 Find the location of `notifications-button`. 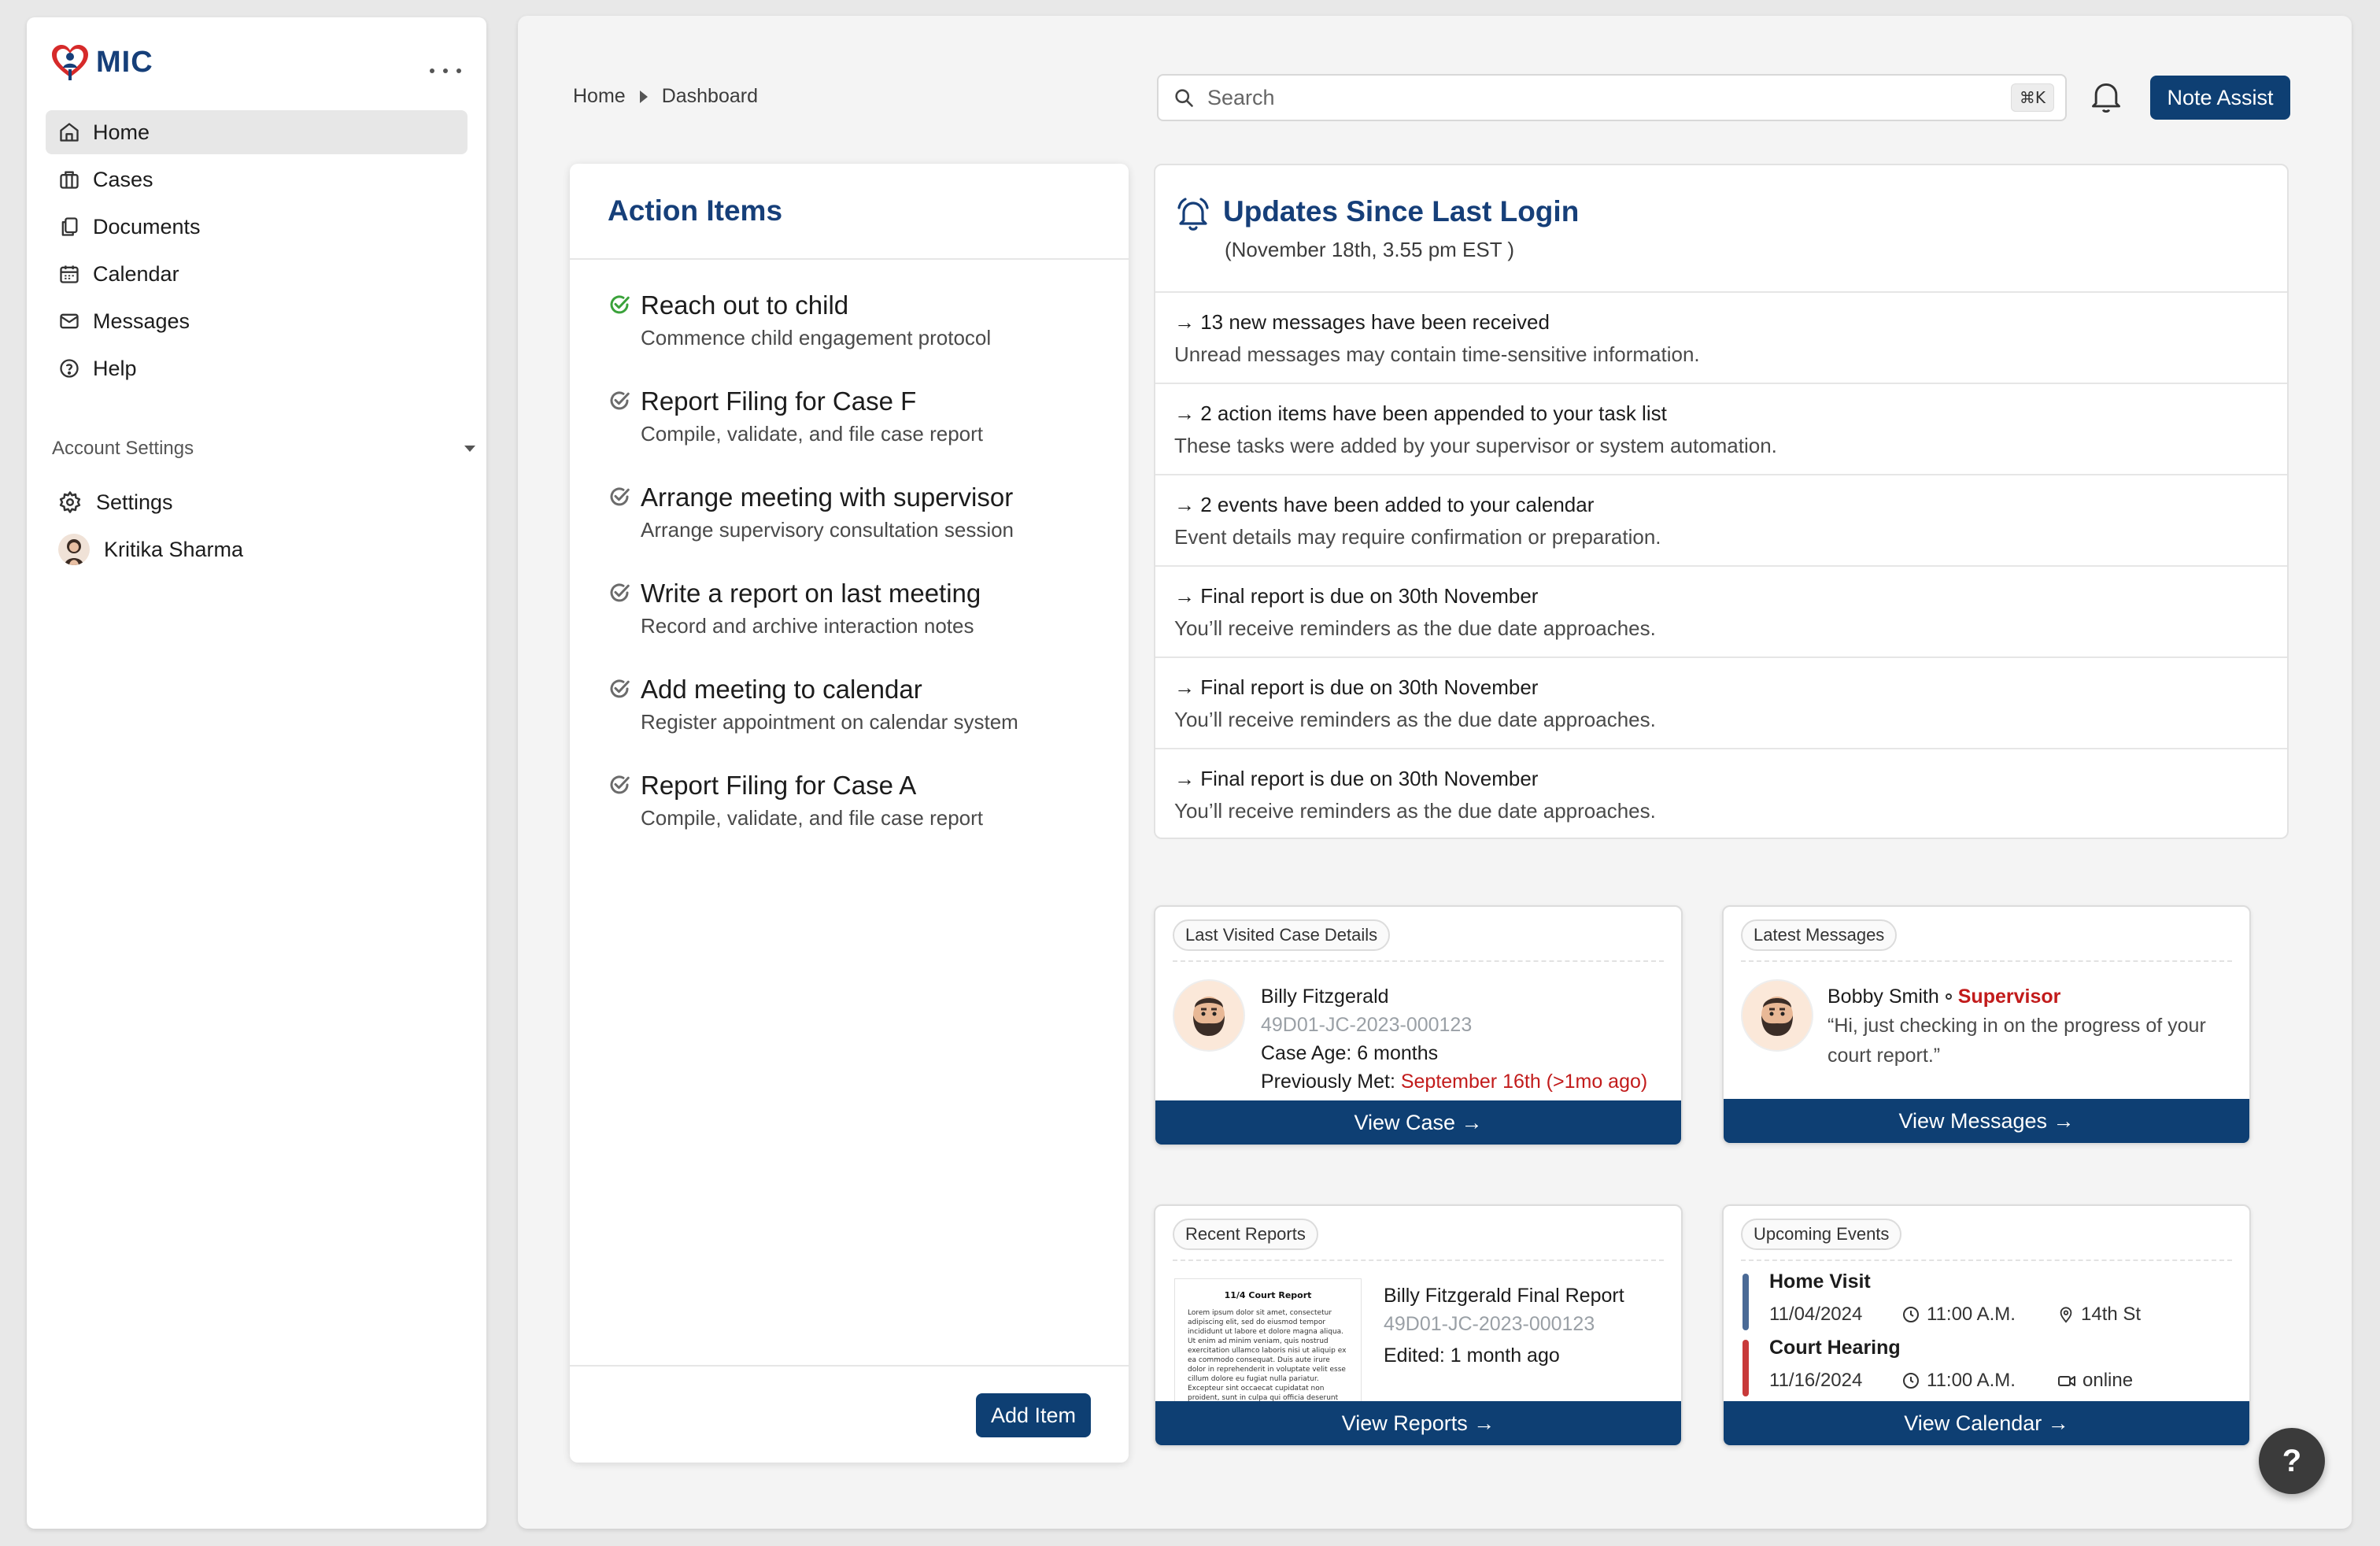

notifications-button is located at coordinates (2106, 97).